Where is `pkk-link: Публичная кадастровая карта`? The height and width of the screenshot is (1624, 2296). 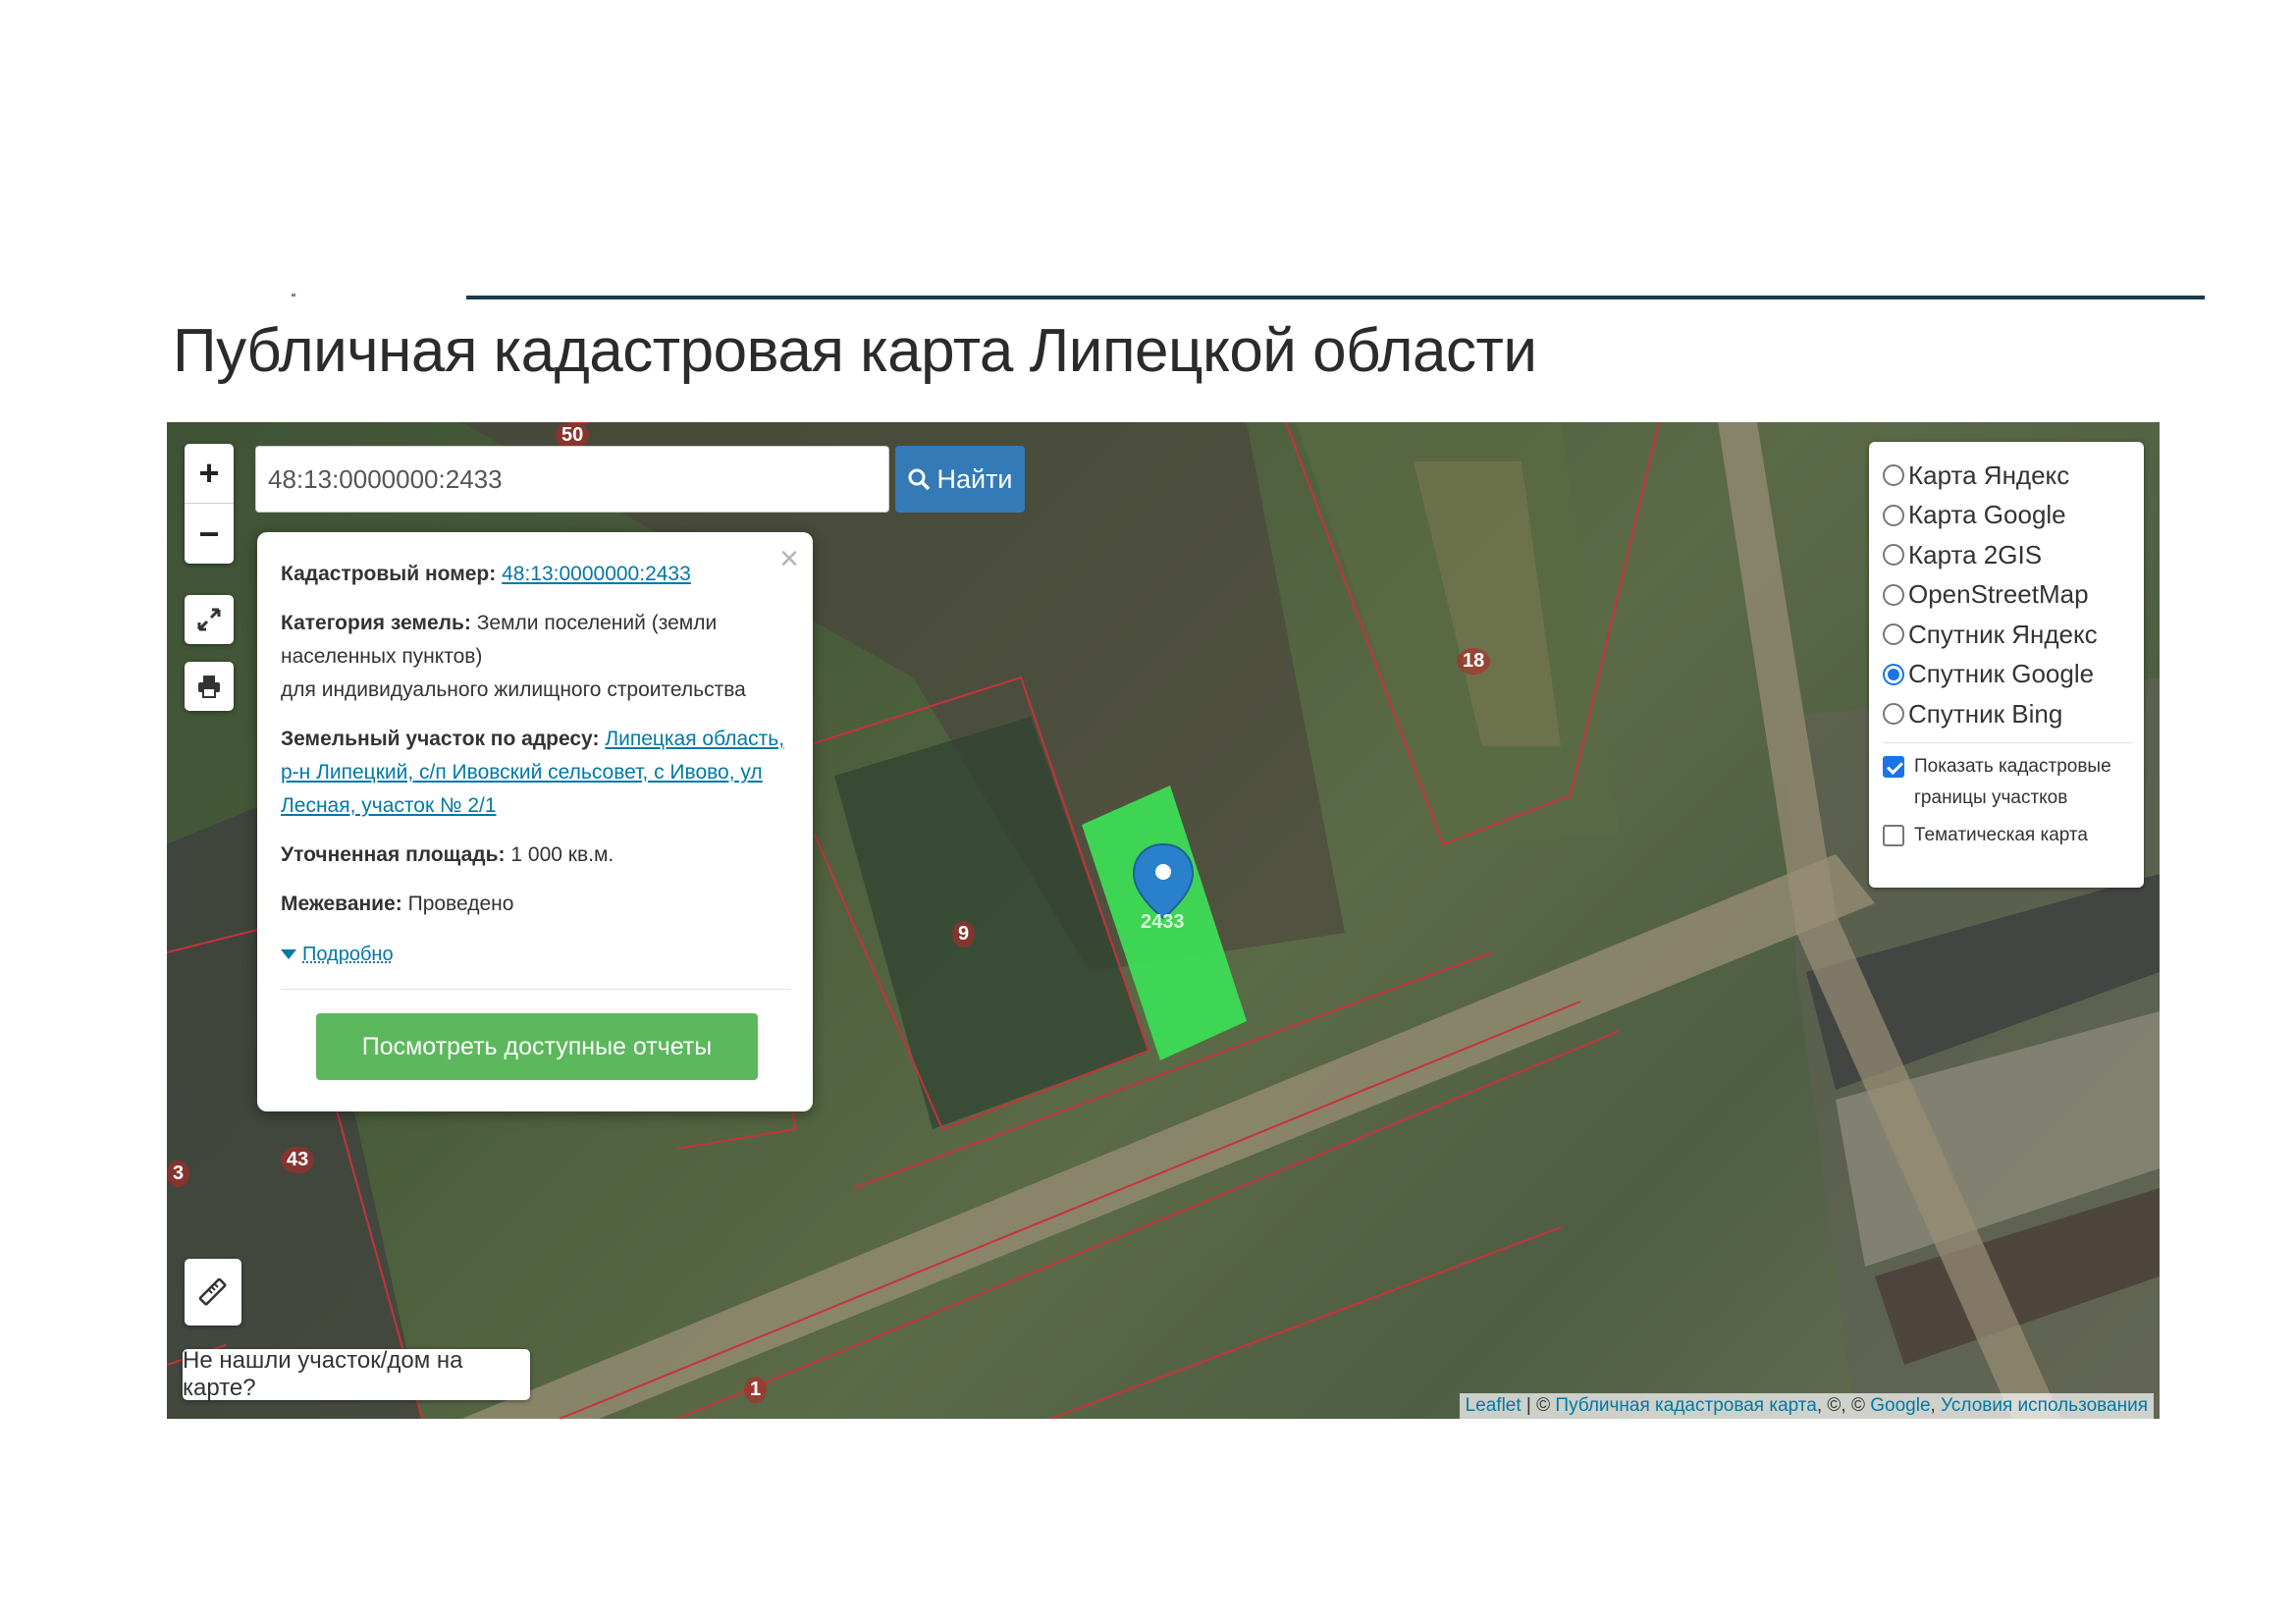 pkk-link: Публичная кадастровая карта is located at coordinates (1685, 1405).